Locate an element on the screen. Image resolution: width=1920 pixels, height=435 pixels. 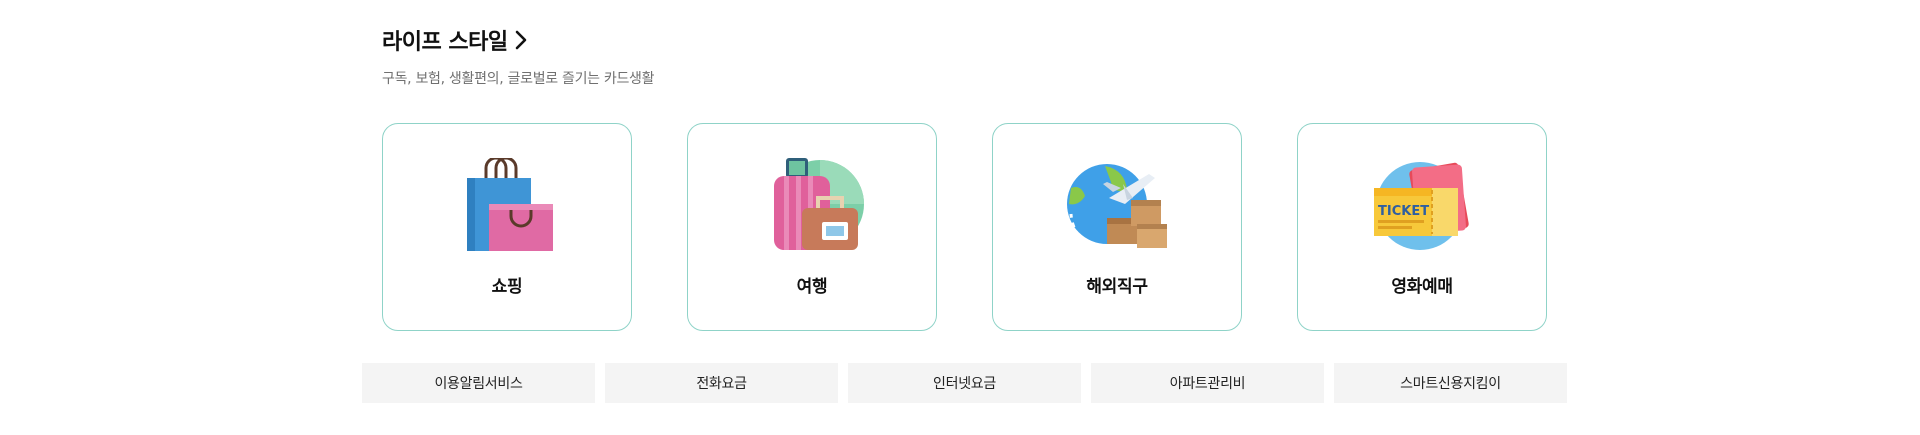
quick-links: 이용알림서비스 전화요금 인터넷요금 아파트관리비 스마트신용지킴이 is located at coordinates (964, 383).